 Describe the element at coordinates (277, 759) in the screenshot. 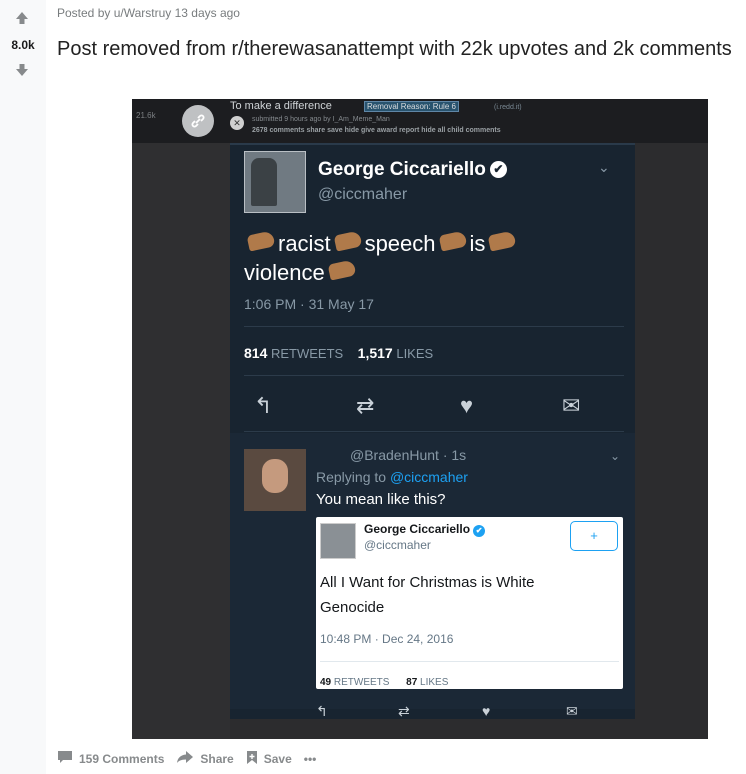

I see `save-label: Save` at that location.